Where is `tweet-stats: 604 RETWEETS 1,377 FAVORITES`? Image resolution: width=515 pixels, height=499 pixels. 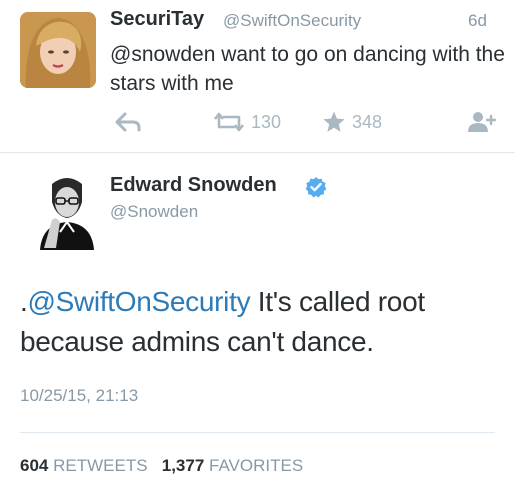
tweet-stats: 604 RETWEETS 1,377 FAVORITES is located at coordinates (161, 466).